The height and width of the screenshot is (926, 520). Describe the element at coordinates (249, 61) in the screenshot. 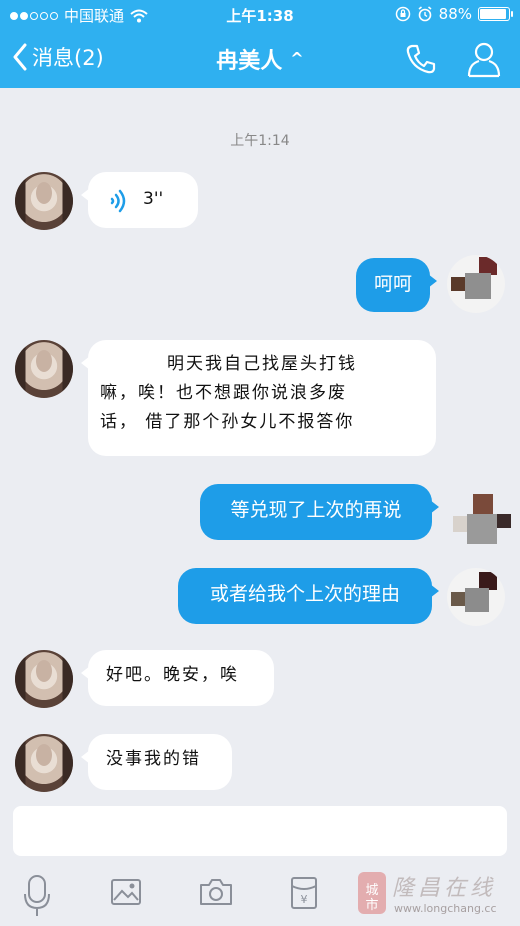

I see `contact-name: 冉美人` at that location.